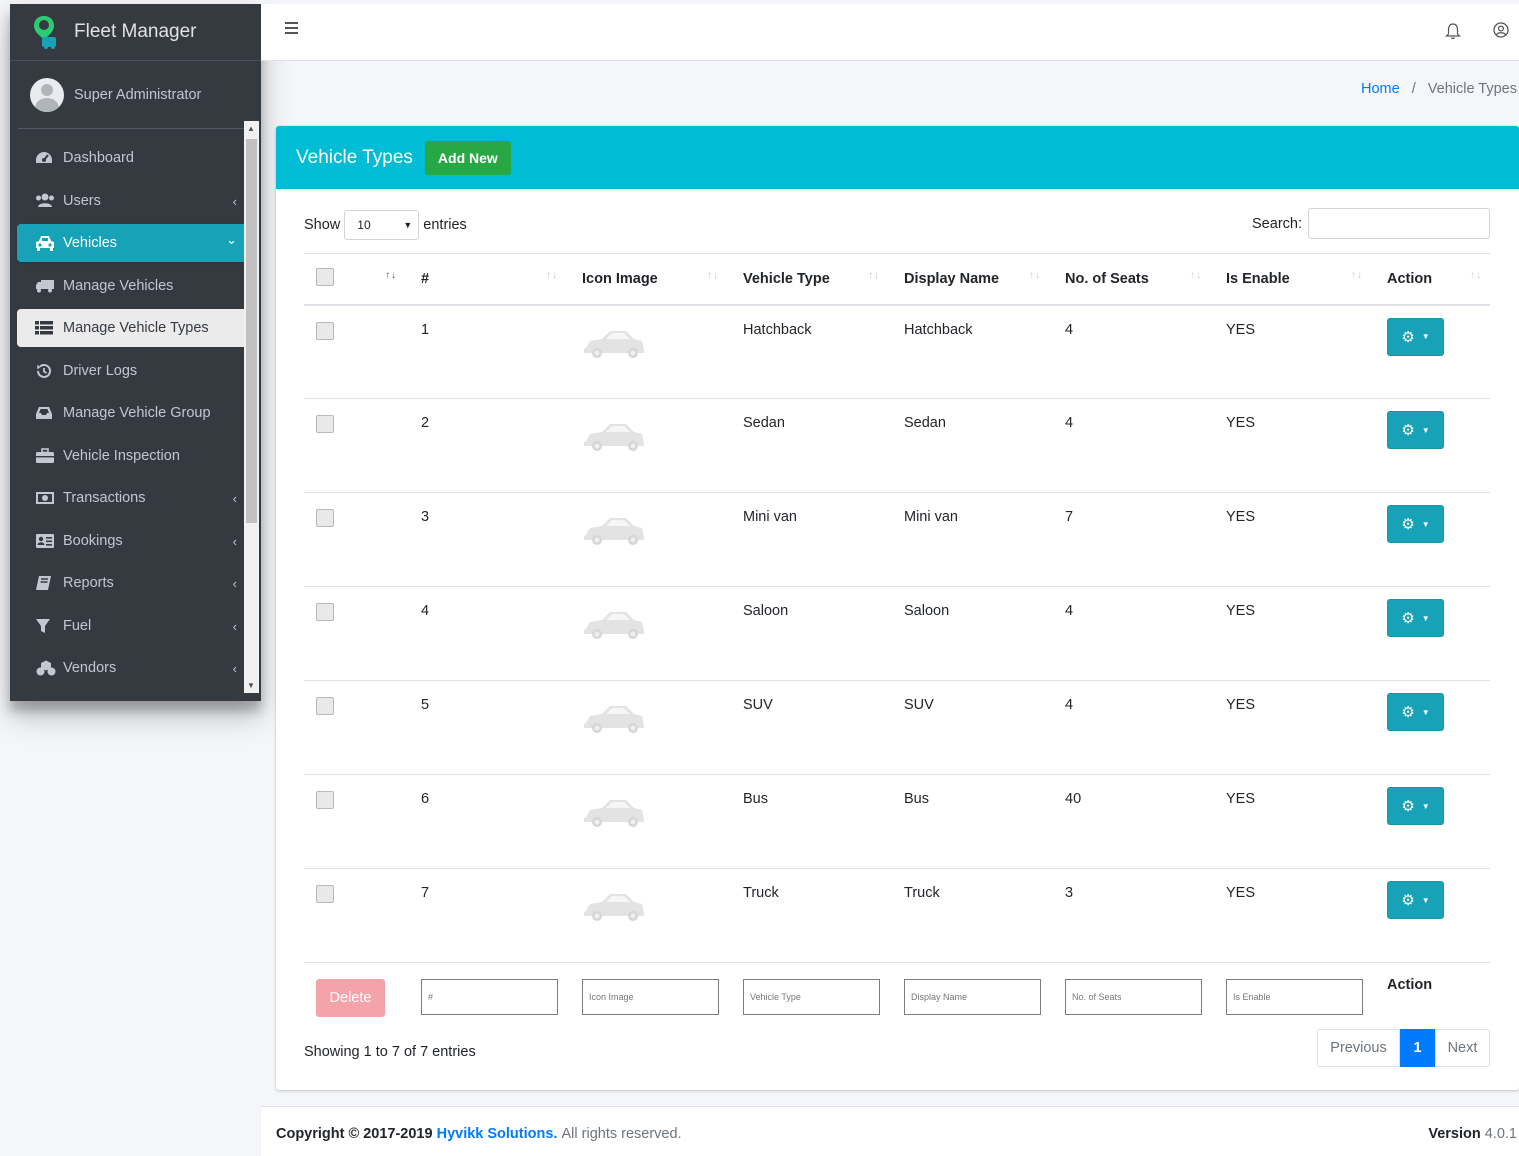  What do you see at coordinates (46, 201) in the screenshot?
I see `users-icon` at bounding box center [46, 201].